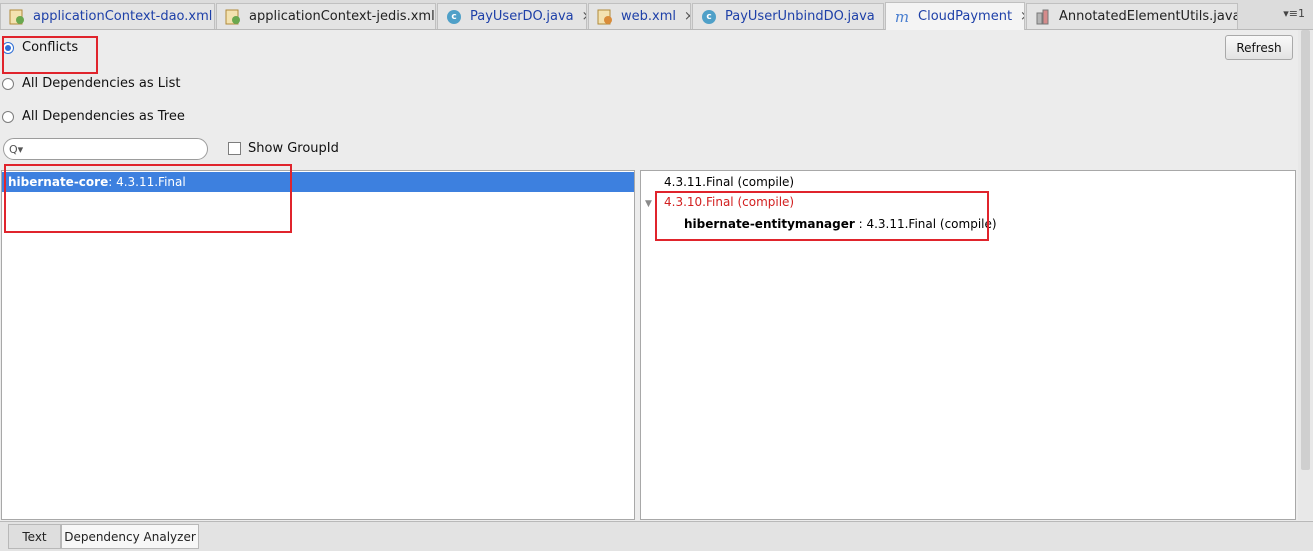 This screenshot has height=551, width=1313. Describe the element at coordinates (234, 148) in the screenshot. I see `show-groupid-checkbox` at that location.